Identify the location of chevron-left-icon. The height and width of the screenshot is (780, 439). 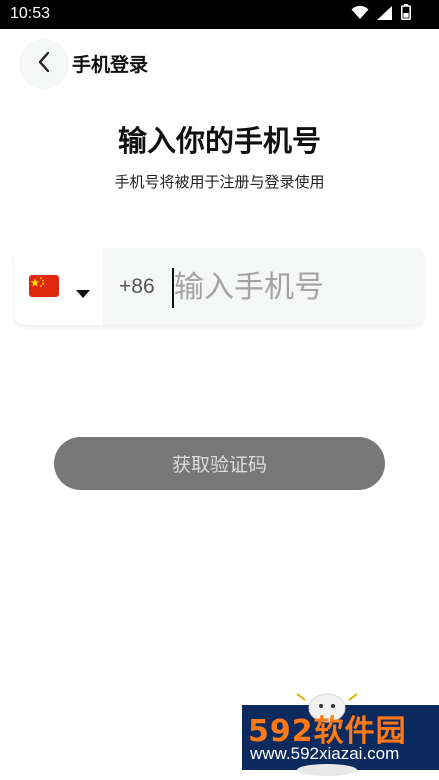
(44, 64).